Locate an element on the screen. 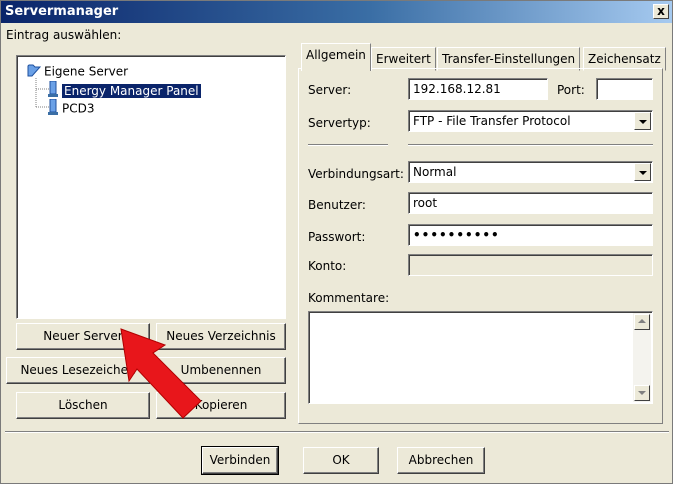 Image resolution: width=673 pixels, height=484 pixels. port-label: Port: is located at coordinates (571, 90).